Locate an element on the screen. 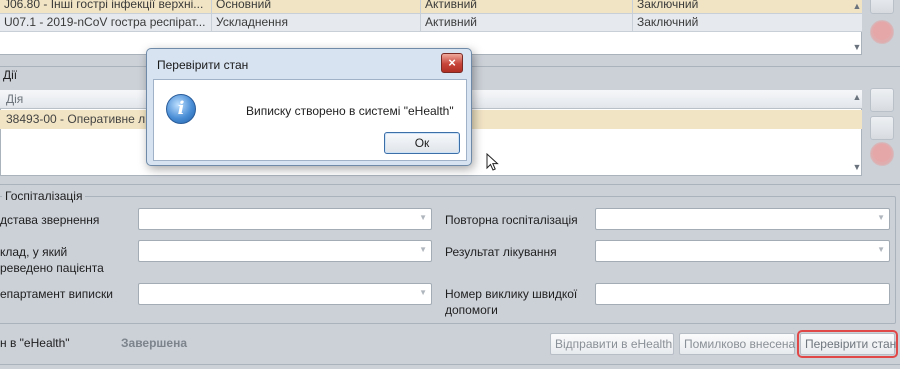  discharge-department-label: епартамент виписки is located at coordinates (56, 294).